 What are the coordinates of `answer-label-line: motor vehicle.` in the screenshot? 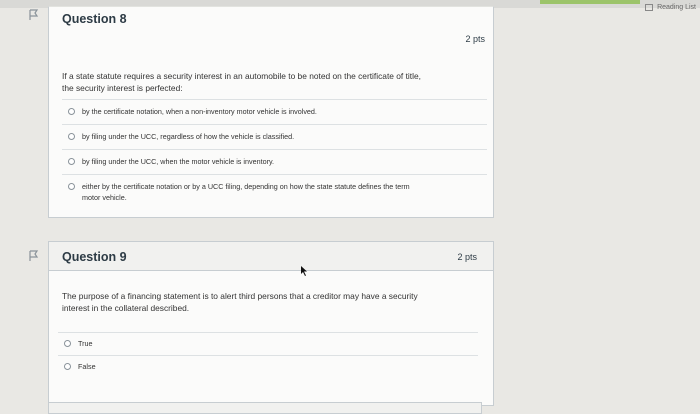 It's located at (104, 197).